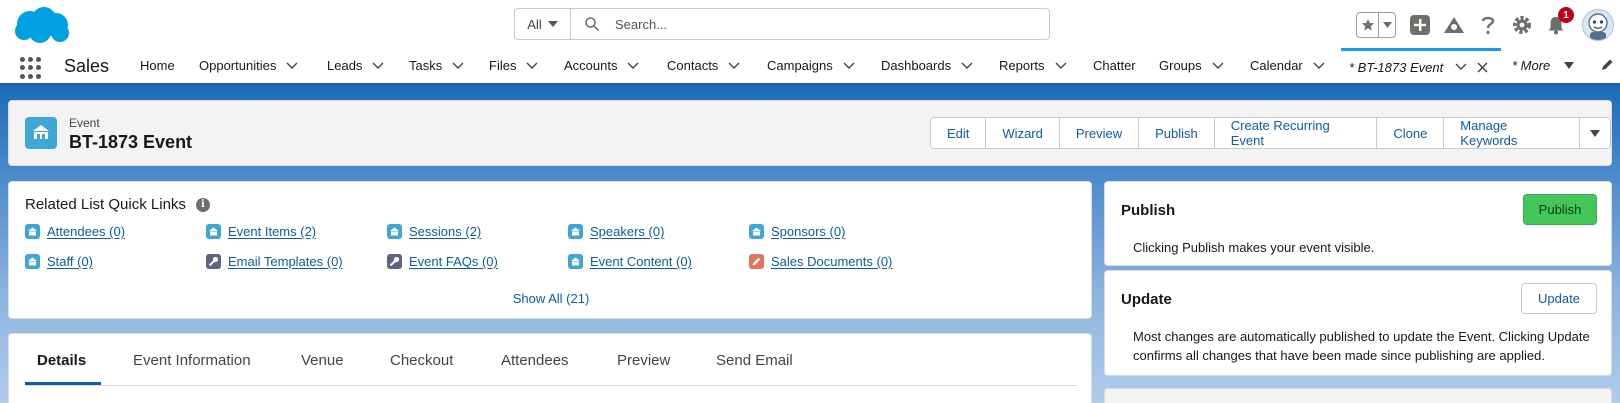  What do you see at coordinates (1488, 25) in the screenshot?
I see `help-icon` at bounding box center [1488, 25].